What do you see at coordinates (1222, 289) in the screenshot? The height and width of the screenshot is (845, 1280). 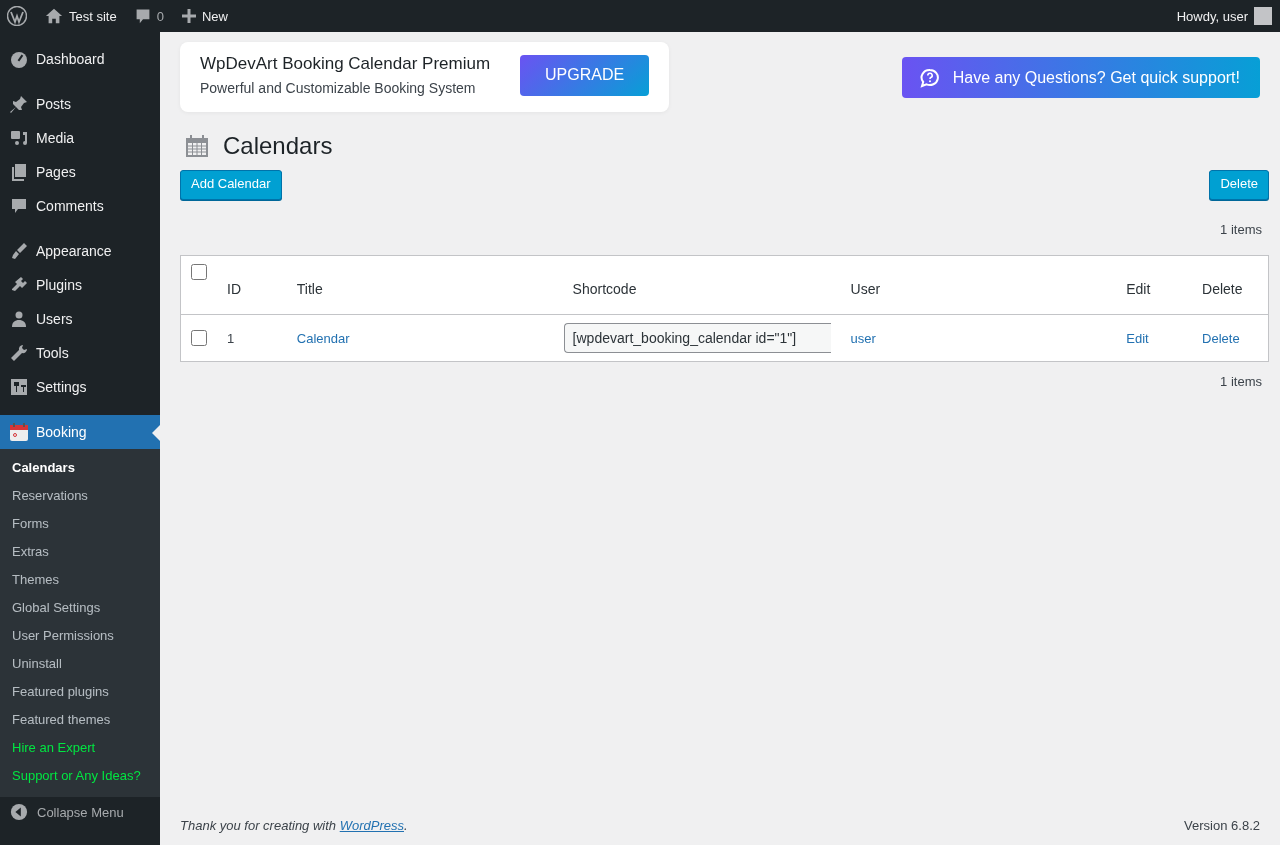 I see `column-header: Delete` at bounding box center [1222, 289].